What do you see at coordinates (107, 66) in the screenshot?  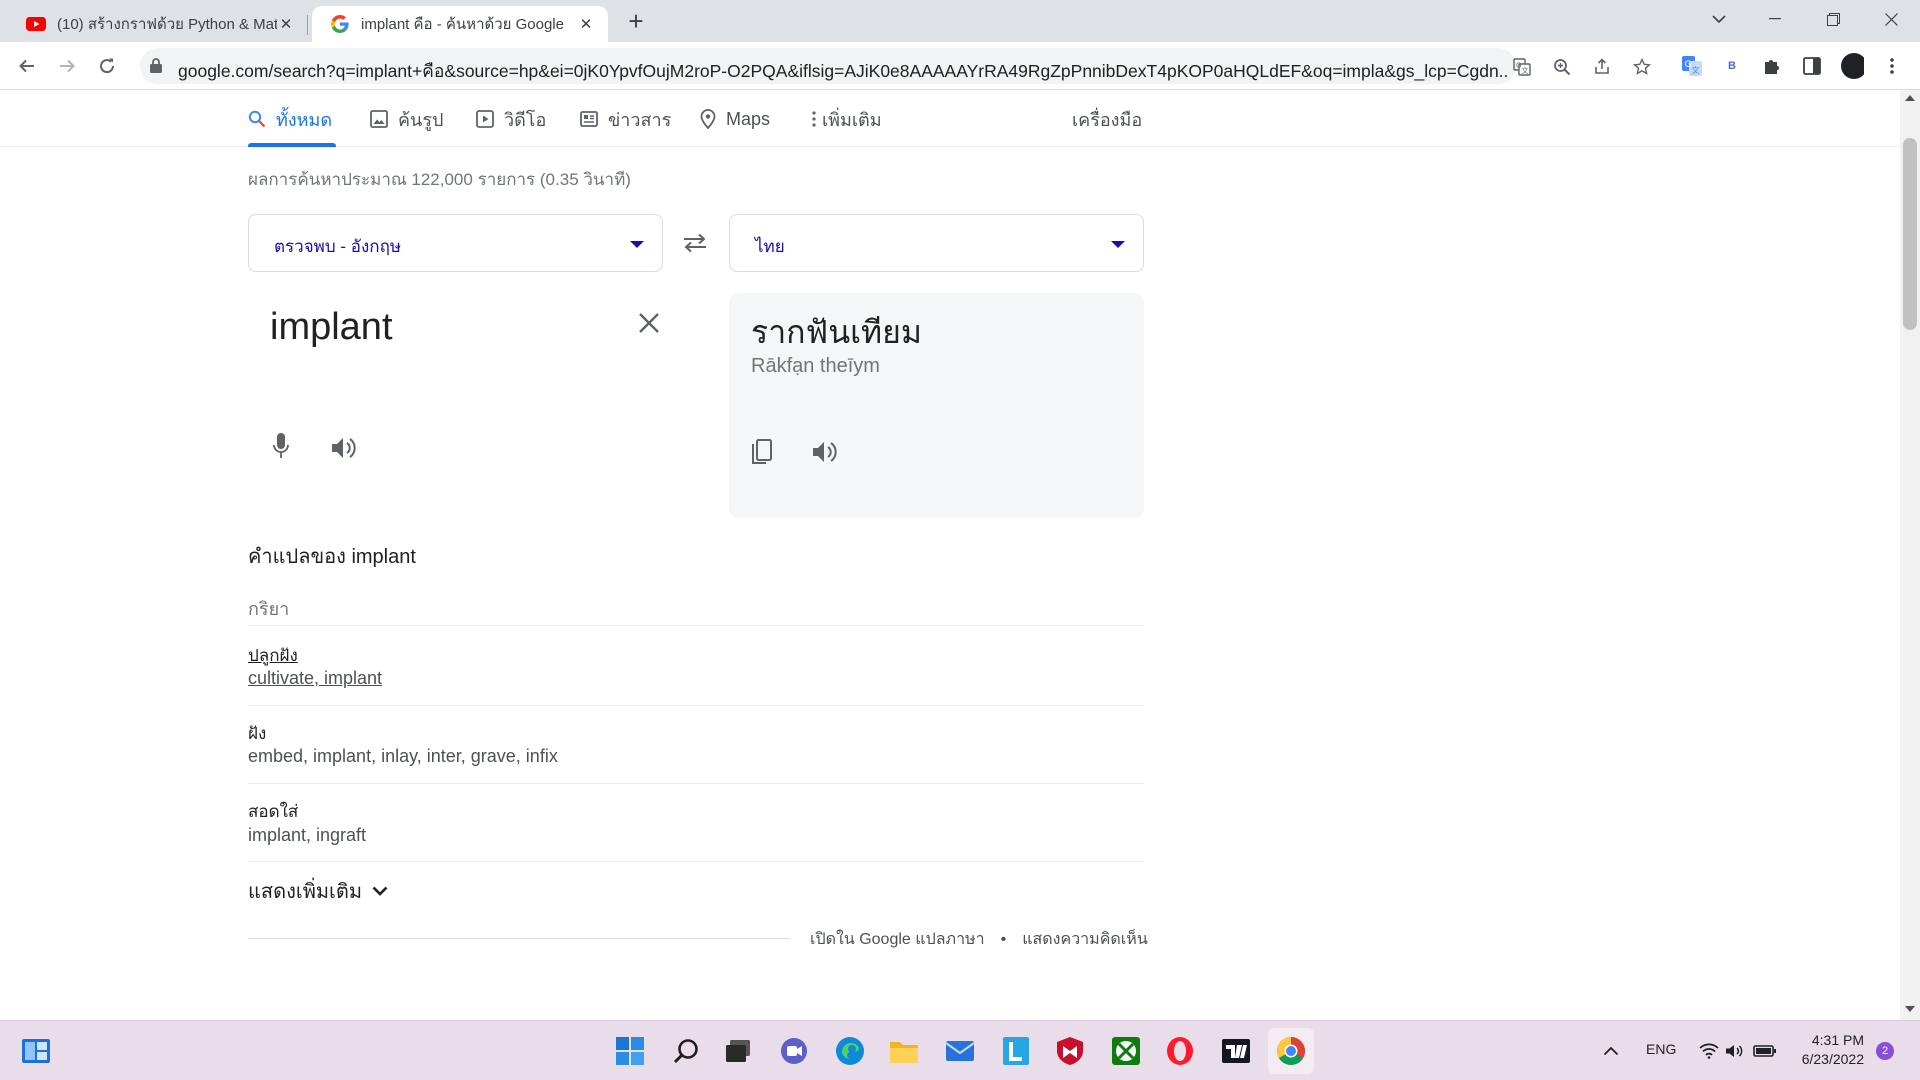 I see `reload-button` at bounding box center [107, 66].